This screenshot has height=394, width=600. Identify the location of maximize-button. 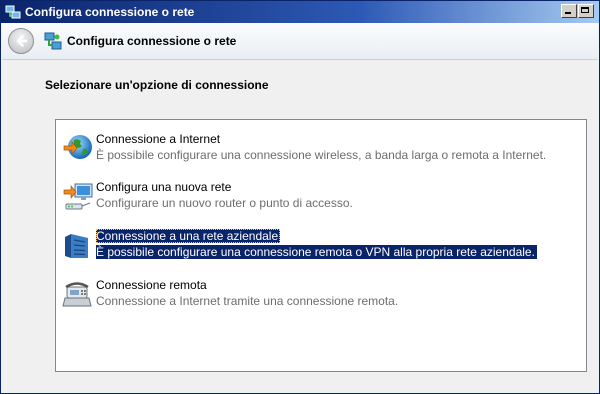
(586, 11).